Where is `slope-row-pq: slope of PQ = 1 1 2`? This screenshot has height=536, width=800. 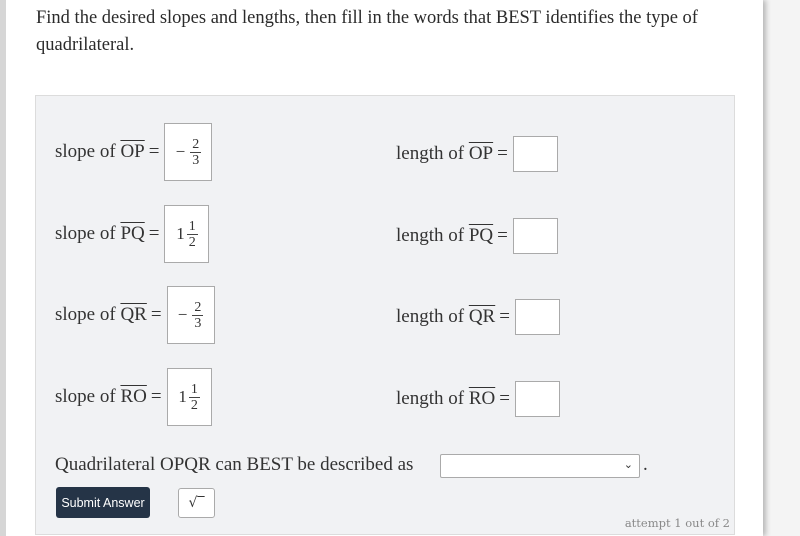 slope-row-pq: slope of PQ = 1 1 2 is located at coordinates (132, 234).